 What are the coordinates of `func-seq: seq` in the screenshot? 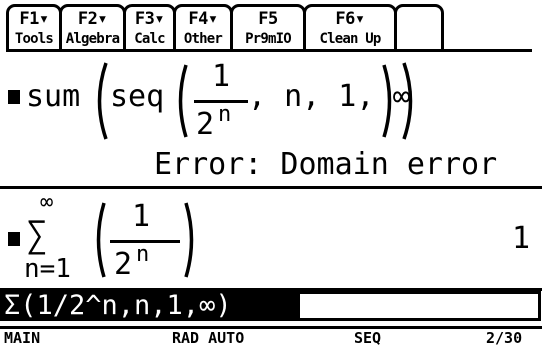 It's located at (137, 96).